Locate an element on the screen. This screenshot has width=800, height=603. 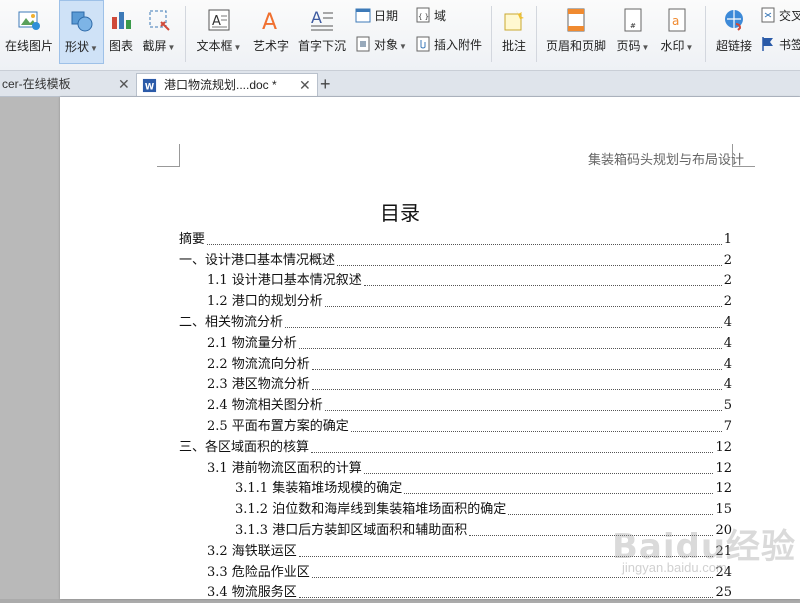
tab-label: cer-在线模板 is located at coordinates (36, 84).